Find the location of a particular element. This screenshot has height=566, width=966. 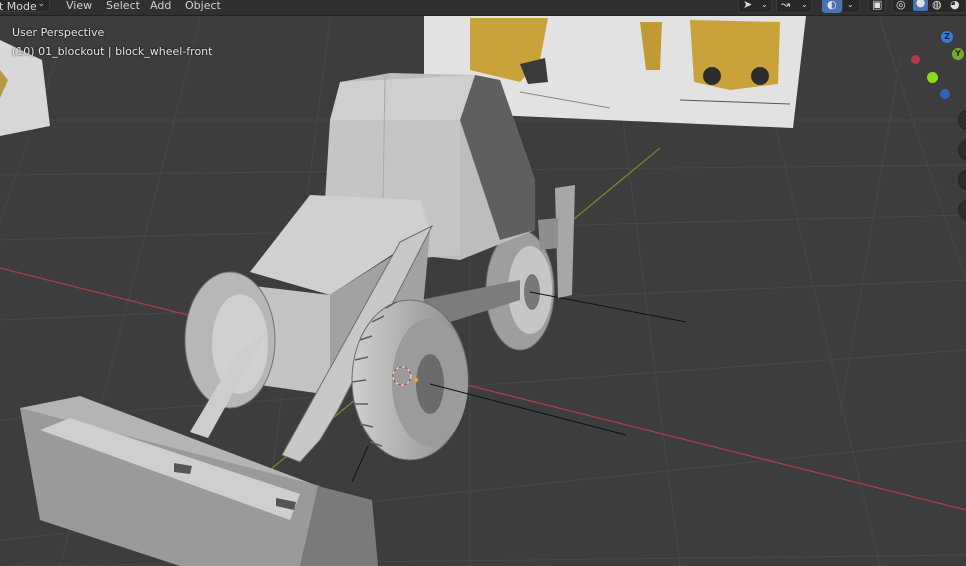

gizmo-y-dot is located at coordinates (932, 77).